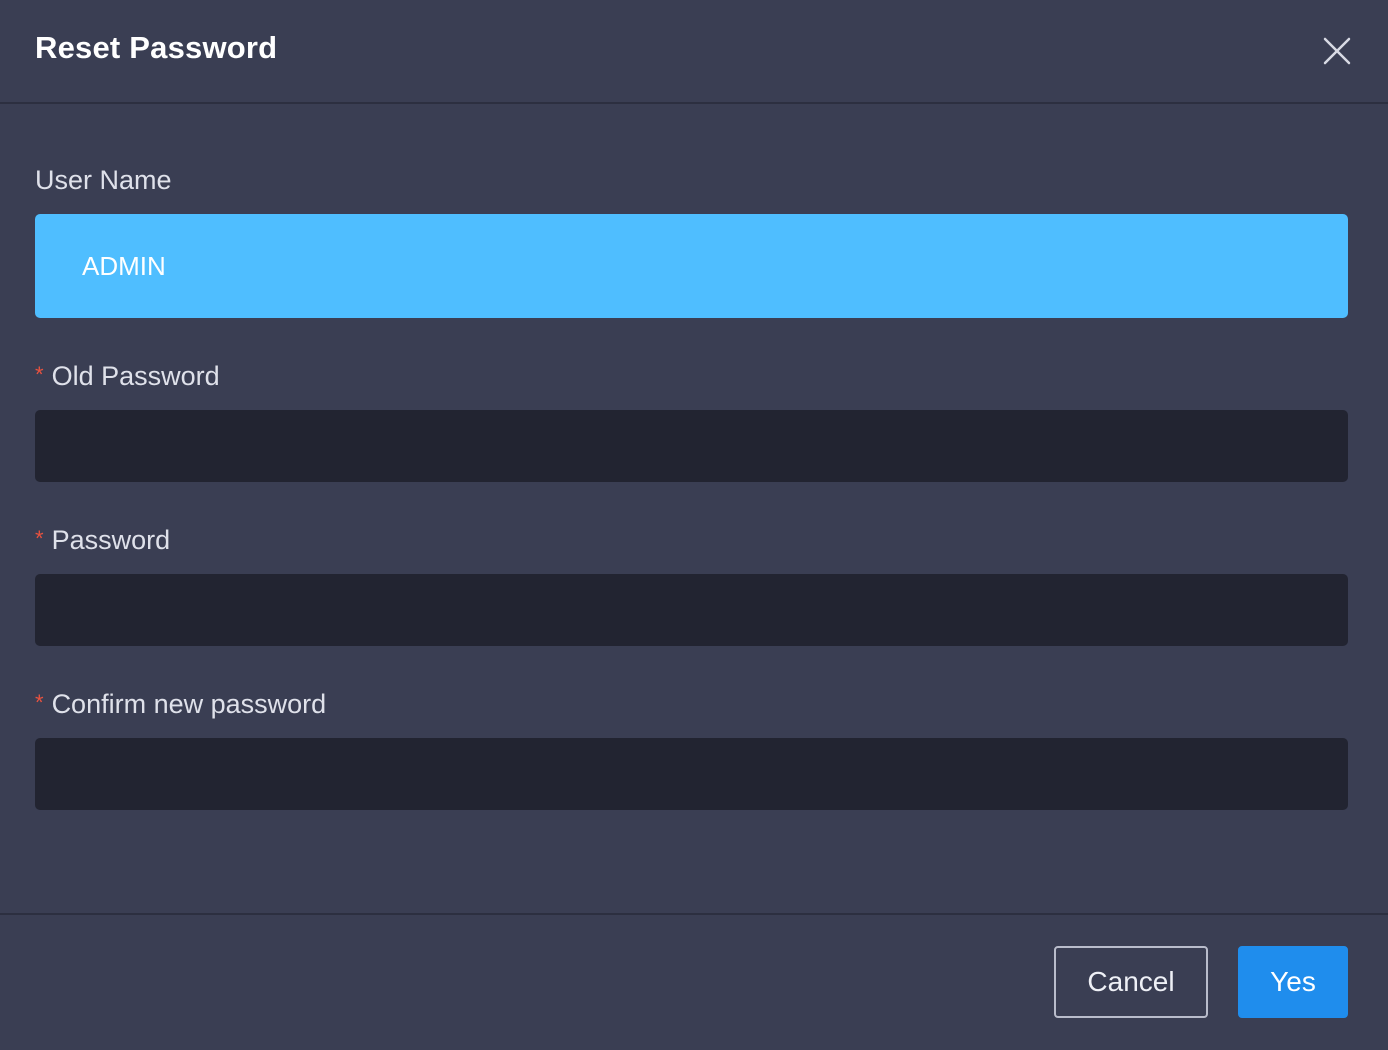  What do you see at coordinates (111, 540) in the screenshot?
I see `password-label-text: Password` at bounding box center [111, 540].